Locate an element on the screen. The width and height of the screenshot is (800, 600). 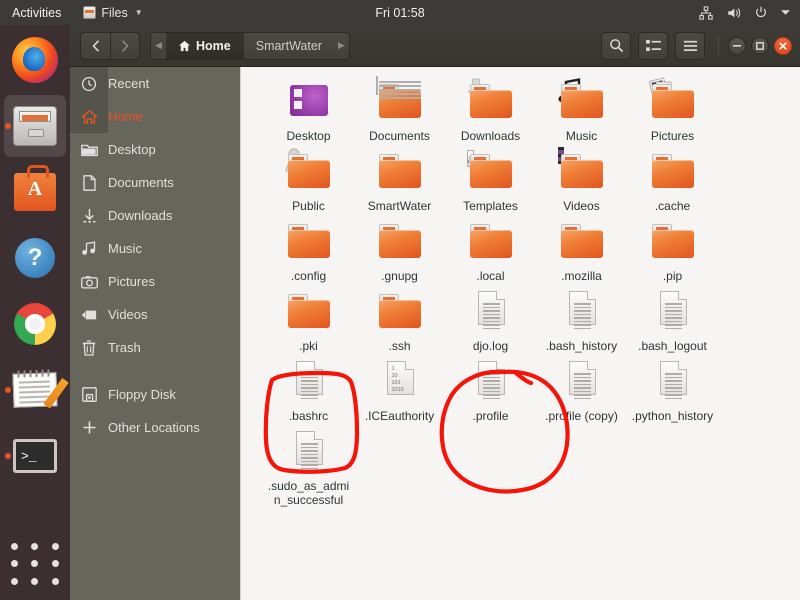
window-controls is located at coordinates (755, 45).